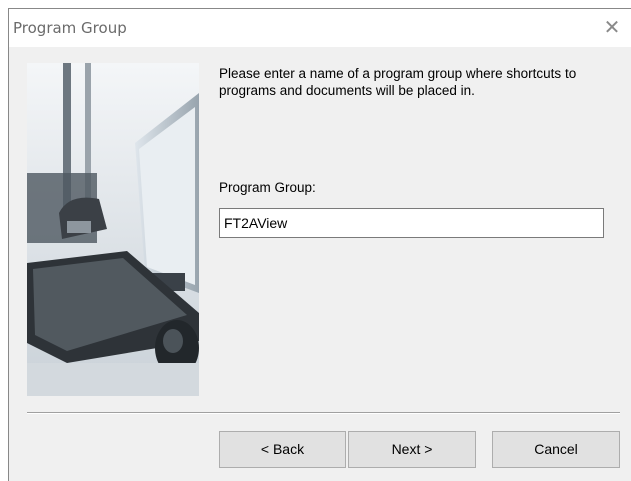  Describe the element at coordinates (411, 223) in the screenshot. I see `program-group-input` at that location.